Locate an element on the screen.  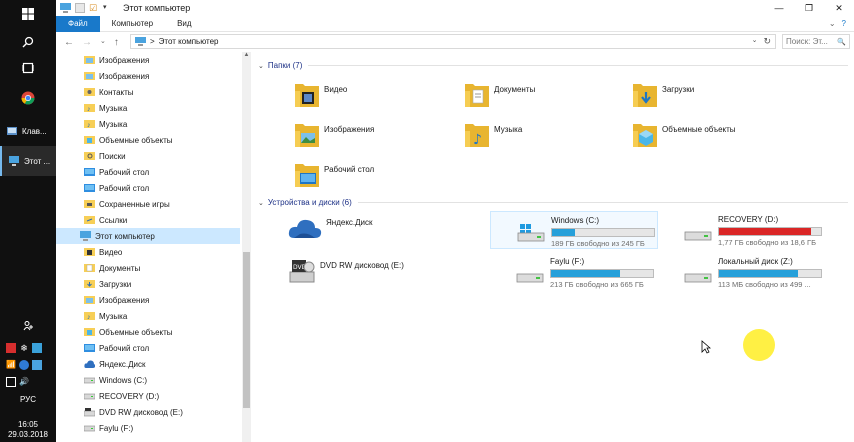
network-icon: 📶 is located at coordinates (11, 365).